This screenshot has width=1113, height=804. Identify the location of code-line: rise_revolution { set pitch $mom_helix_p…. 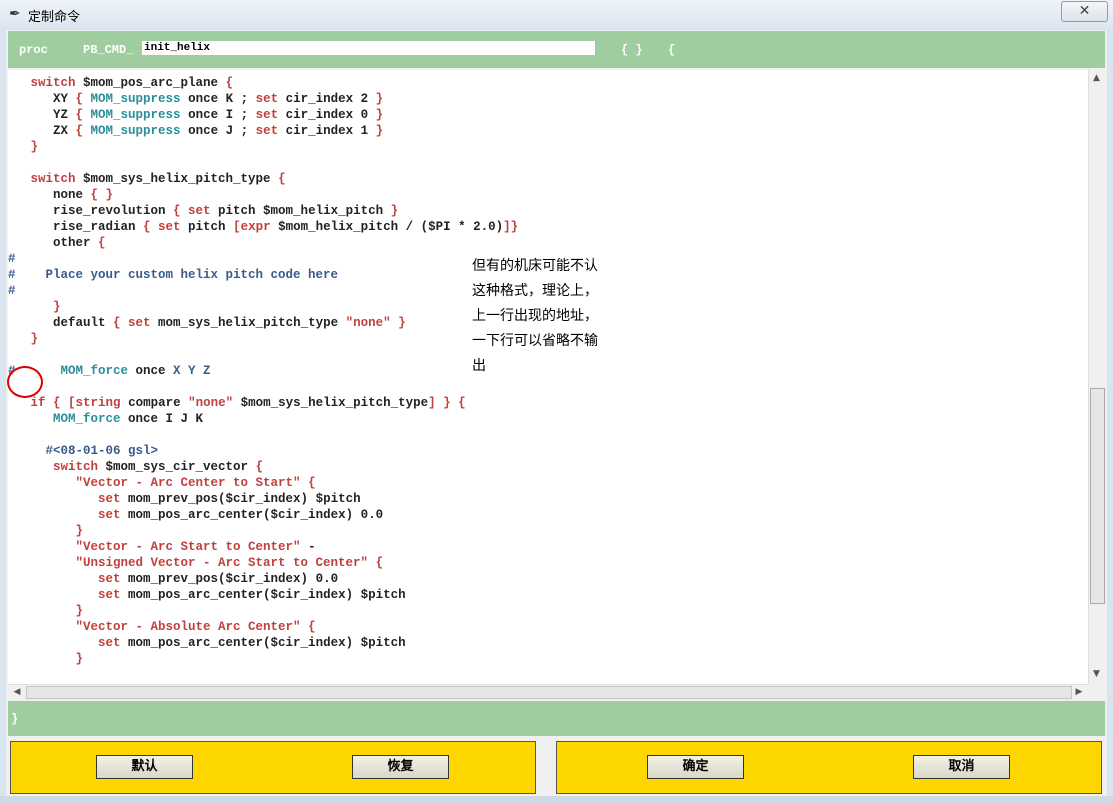
(203, 211).